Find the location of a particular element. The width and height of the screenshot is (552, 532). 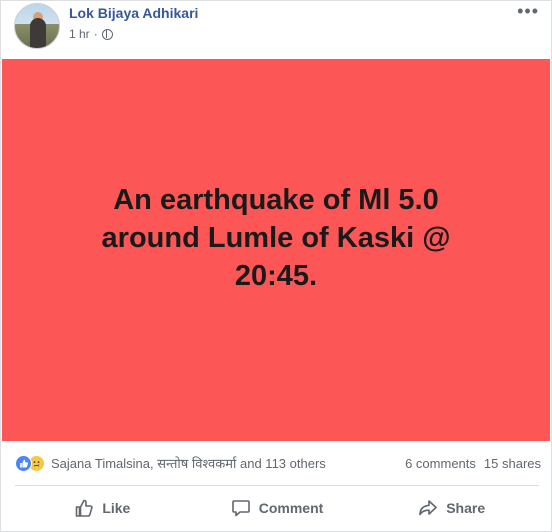

comment-button: Comment is located at coordinates (277, 508).